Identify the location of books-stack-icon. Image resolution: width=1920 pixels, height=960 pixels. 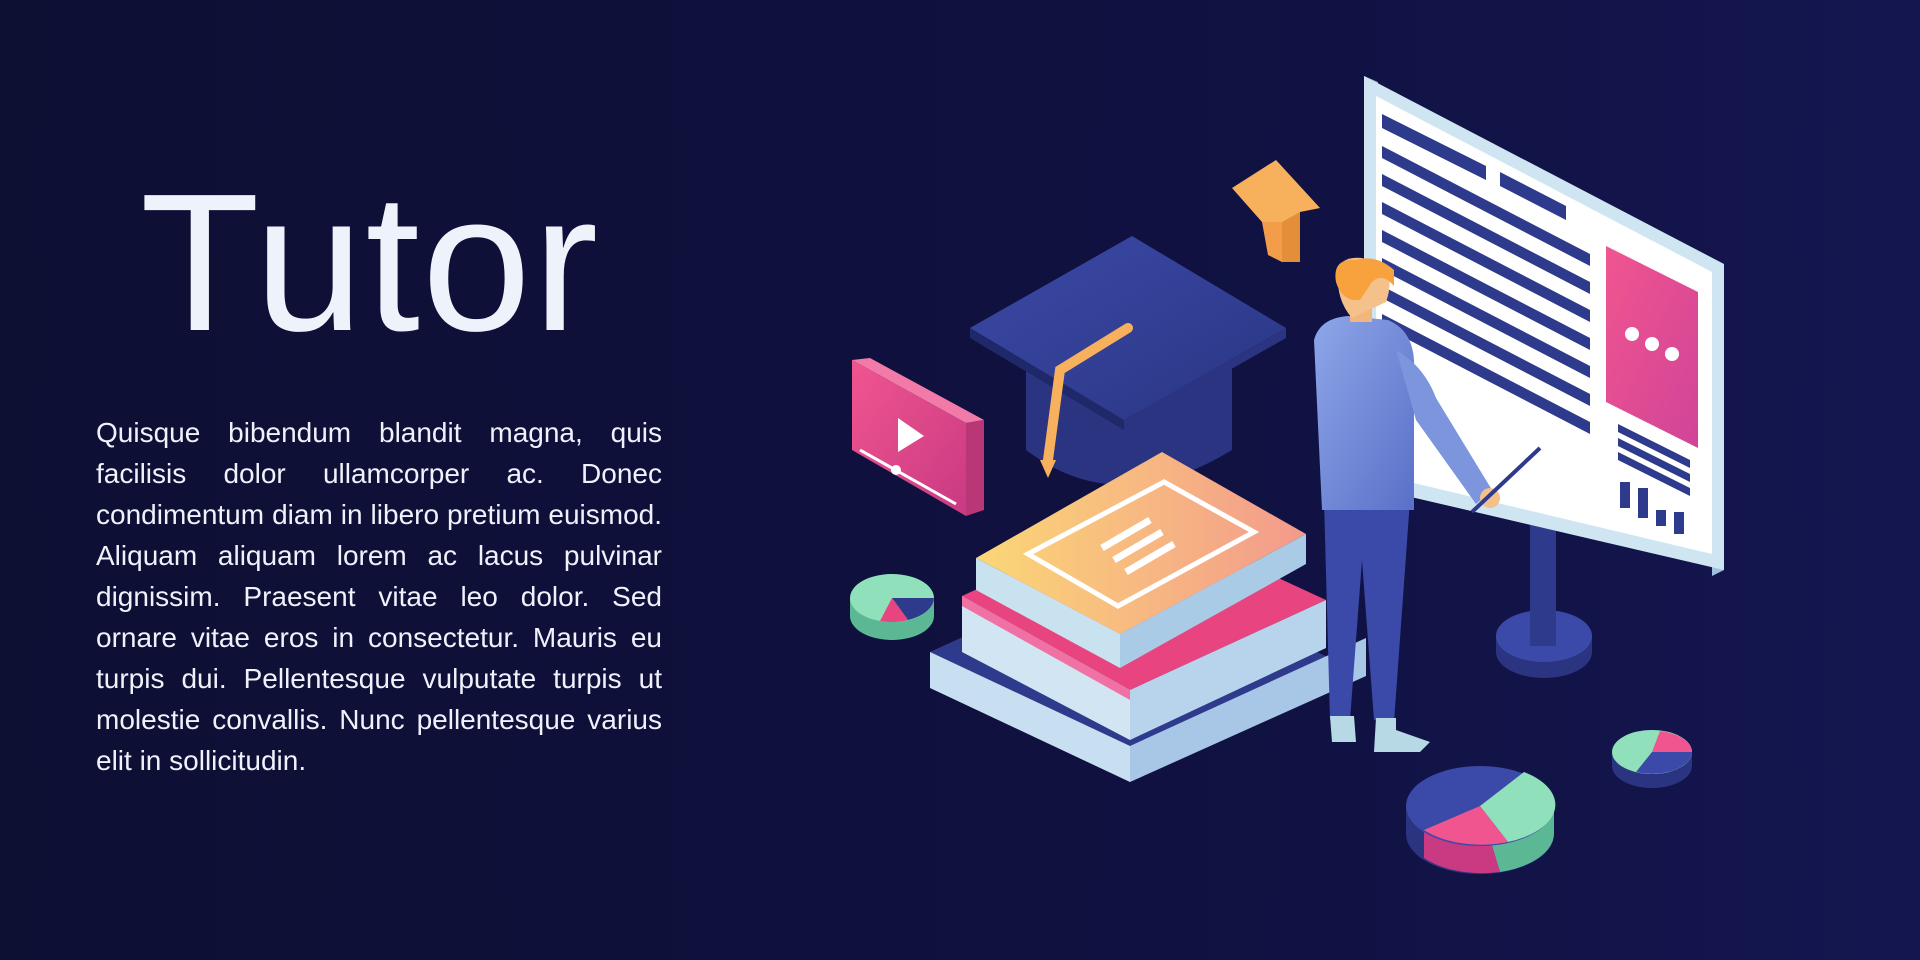
(1148, 617).